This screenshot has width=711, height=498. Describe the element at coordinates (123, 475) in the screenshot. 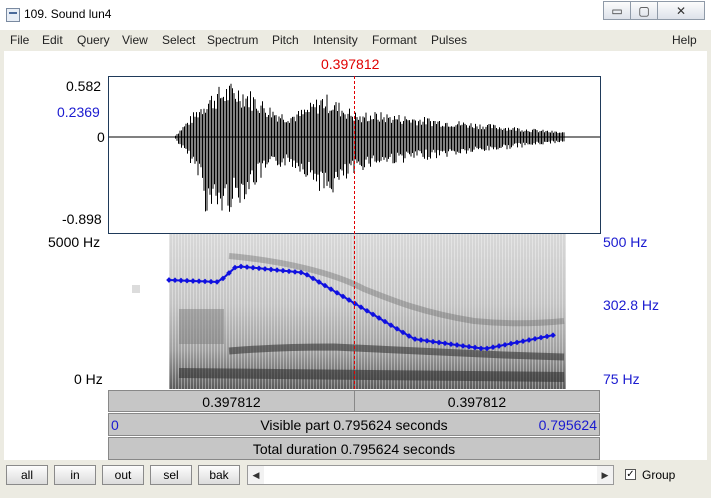

I see `zoom-out-button: out` at that location.